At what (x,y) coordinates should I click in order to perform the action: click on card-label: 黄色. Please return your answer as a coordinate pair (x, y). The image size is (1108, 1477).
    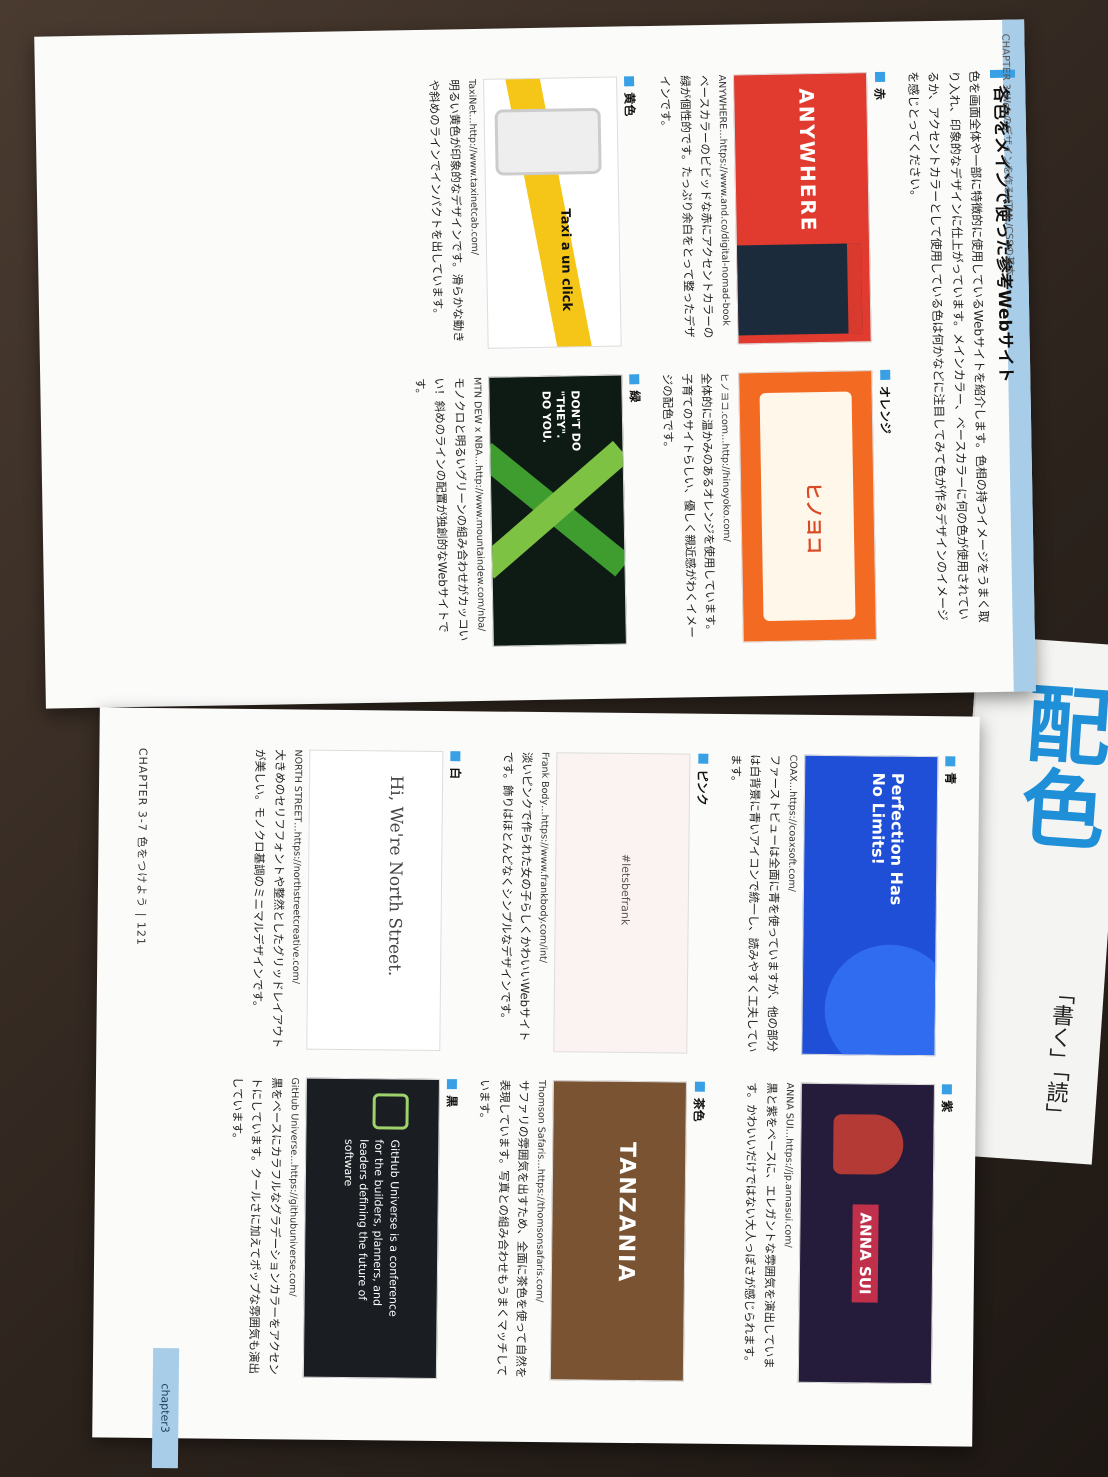
    Looking at the image, I should click on (629, 104).